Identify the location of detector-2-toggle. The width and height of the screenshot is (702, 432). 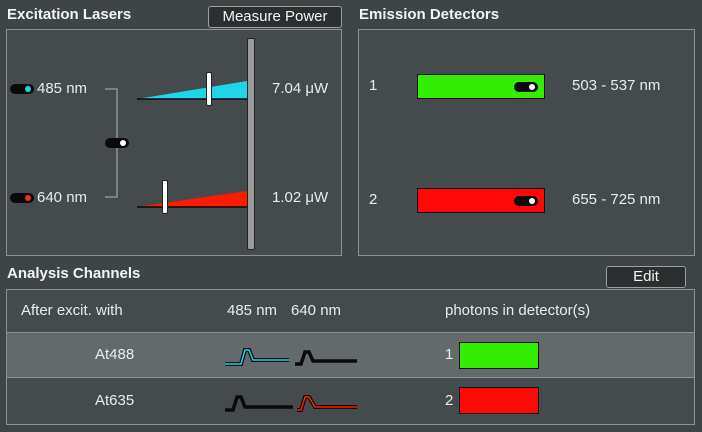
(526, 201).